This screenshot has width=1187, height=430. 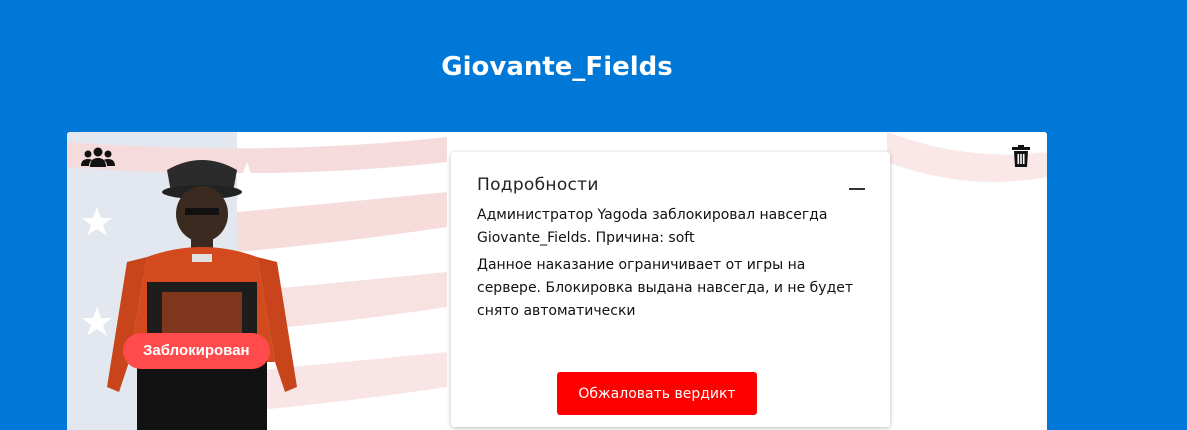 I want to click on details-title: Подробности, so click(x=538, y=185).